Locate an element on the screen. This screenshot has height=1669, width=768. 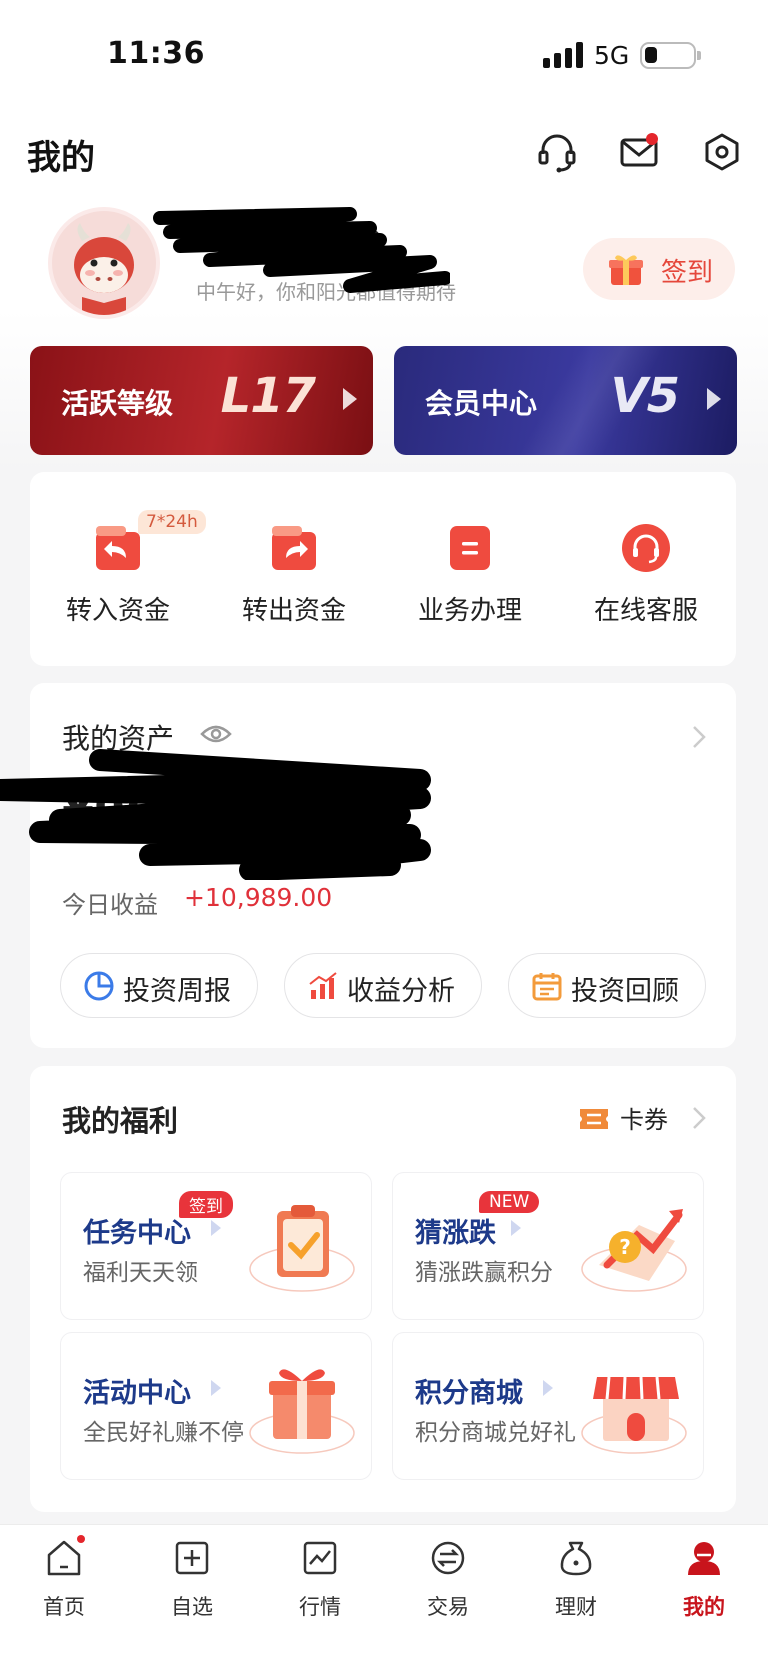
investment-review-button: 投资回顾 is located at coordinates (607, 985).